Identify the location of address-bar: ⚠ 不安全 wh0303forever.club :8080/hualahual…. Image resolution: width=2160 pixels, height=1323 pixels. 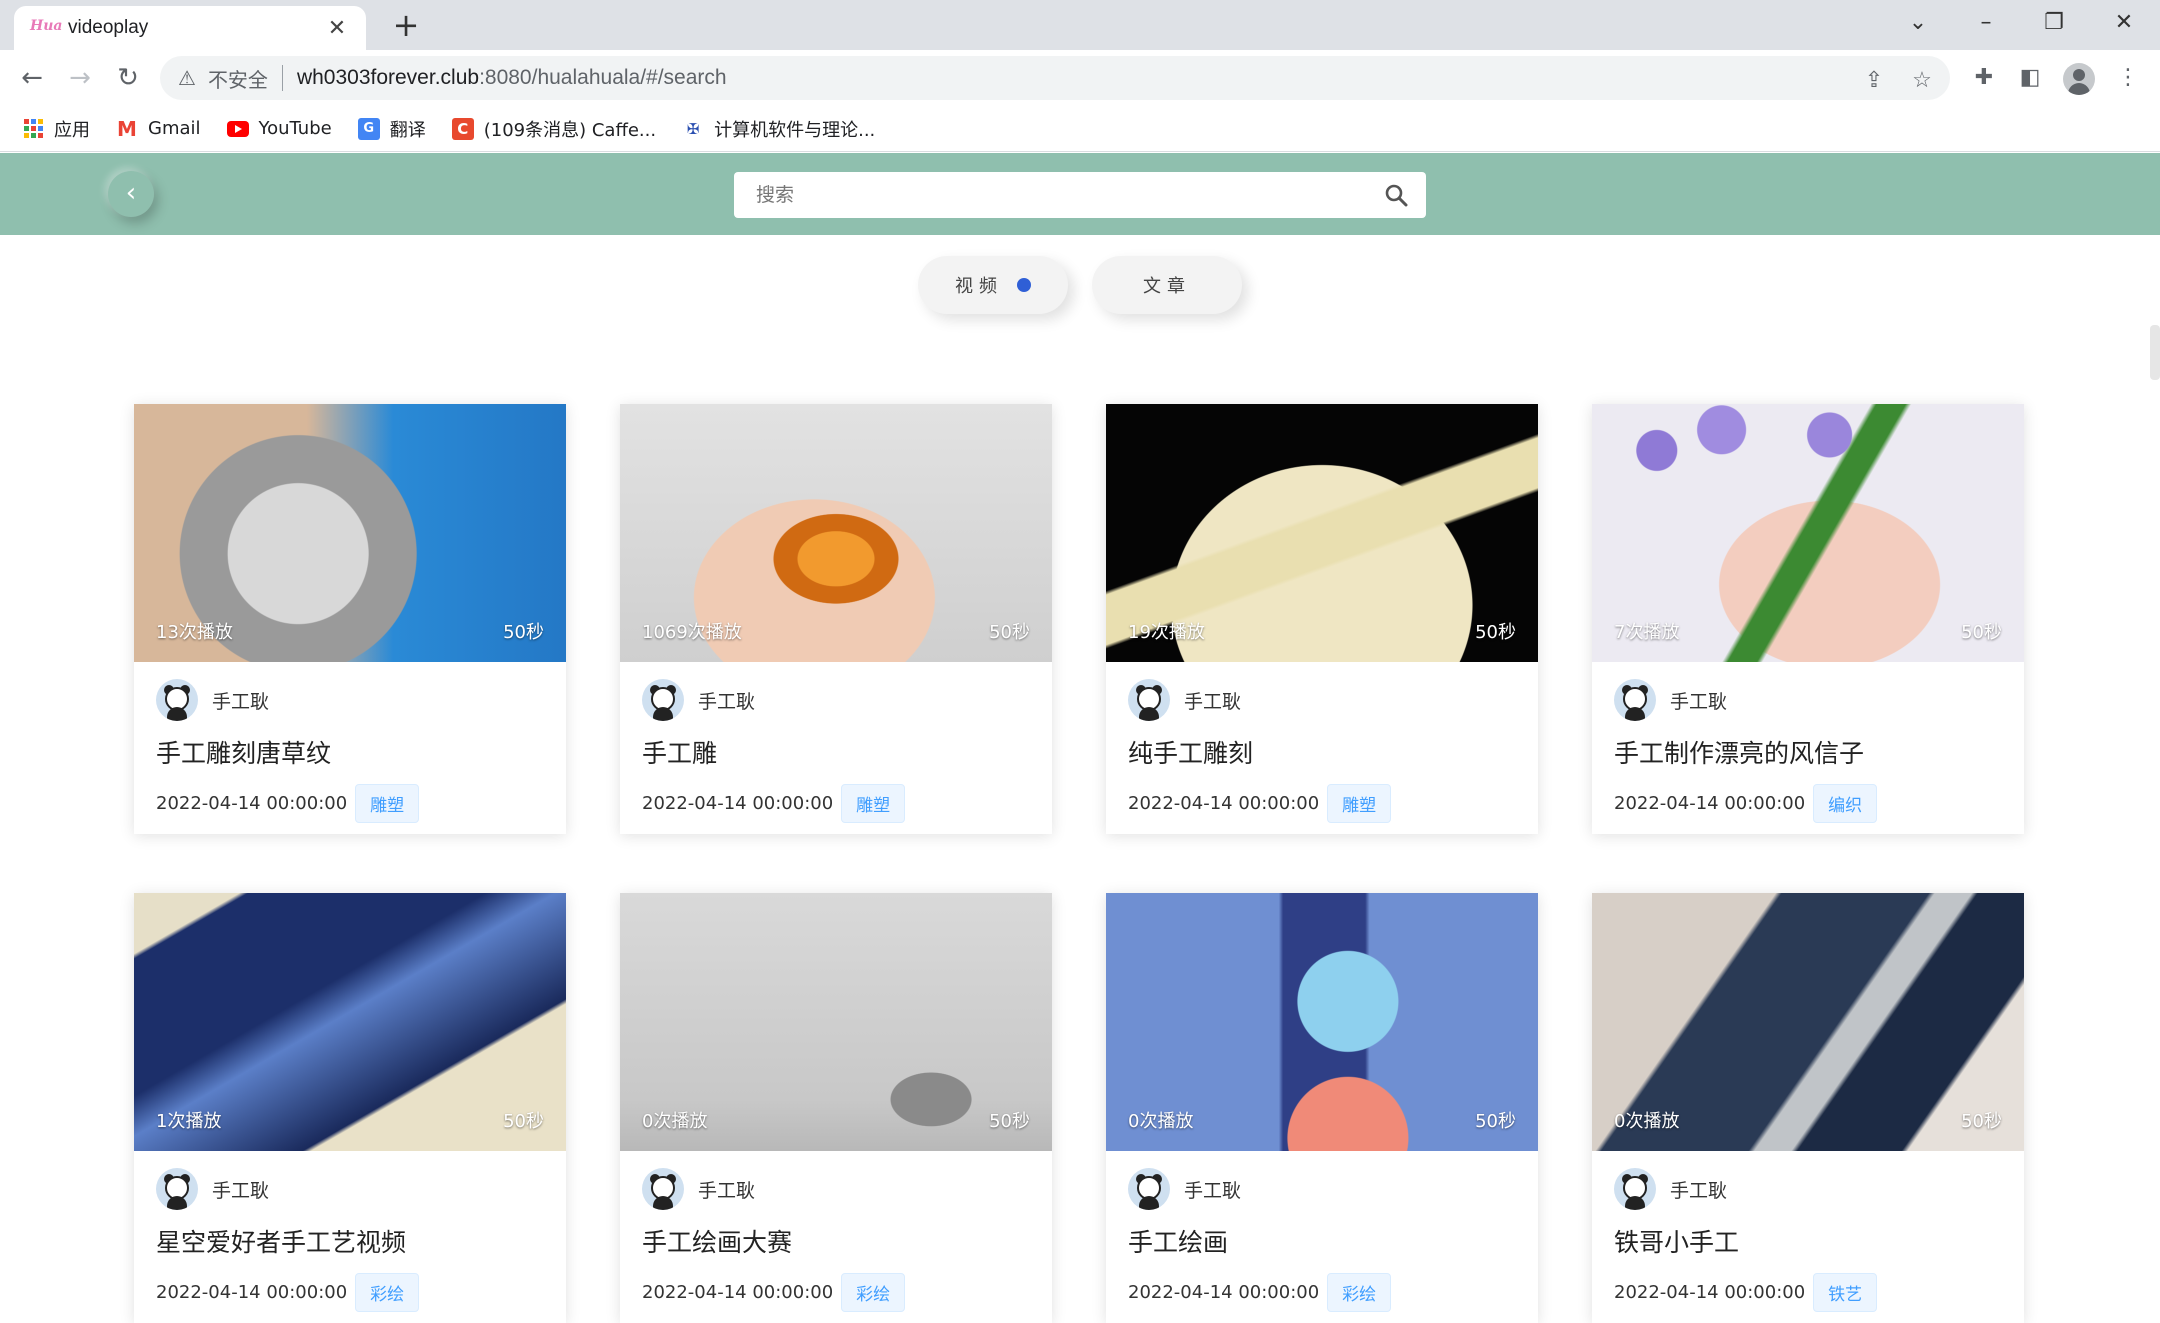
(1055, 78).